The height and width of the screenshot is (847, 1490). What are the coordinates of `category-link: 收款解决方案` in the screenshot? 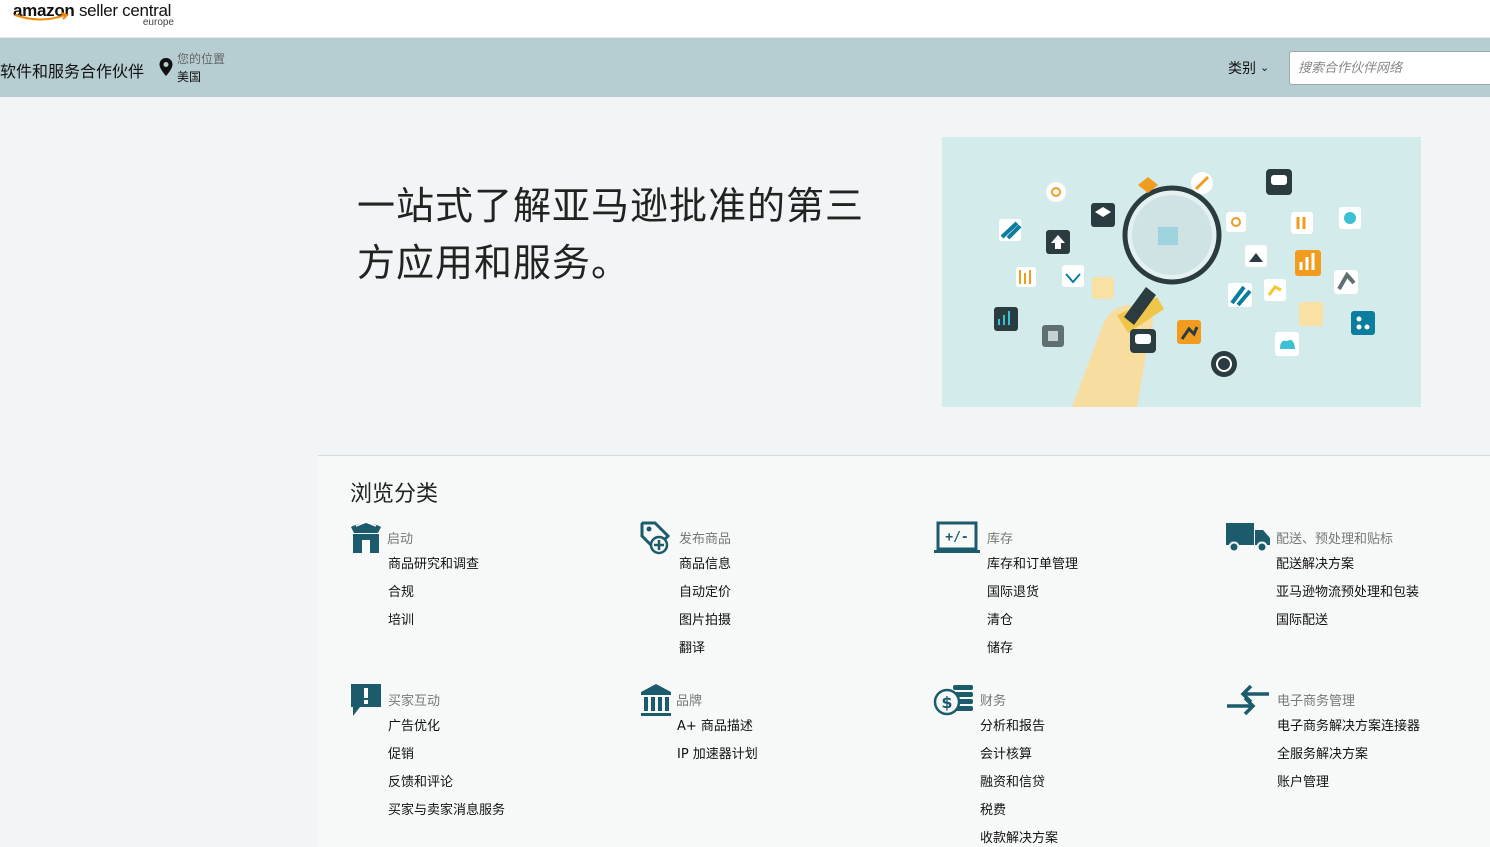 It's located at (1019, 838).